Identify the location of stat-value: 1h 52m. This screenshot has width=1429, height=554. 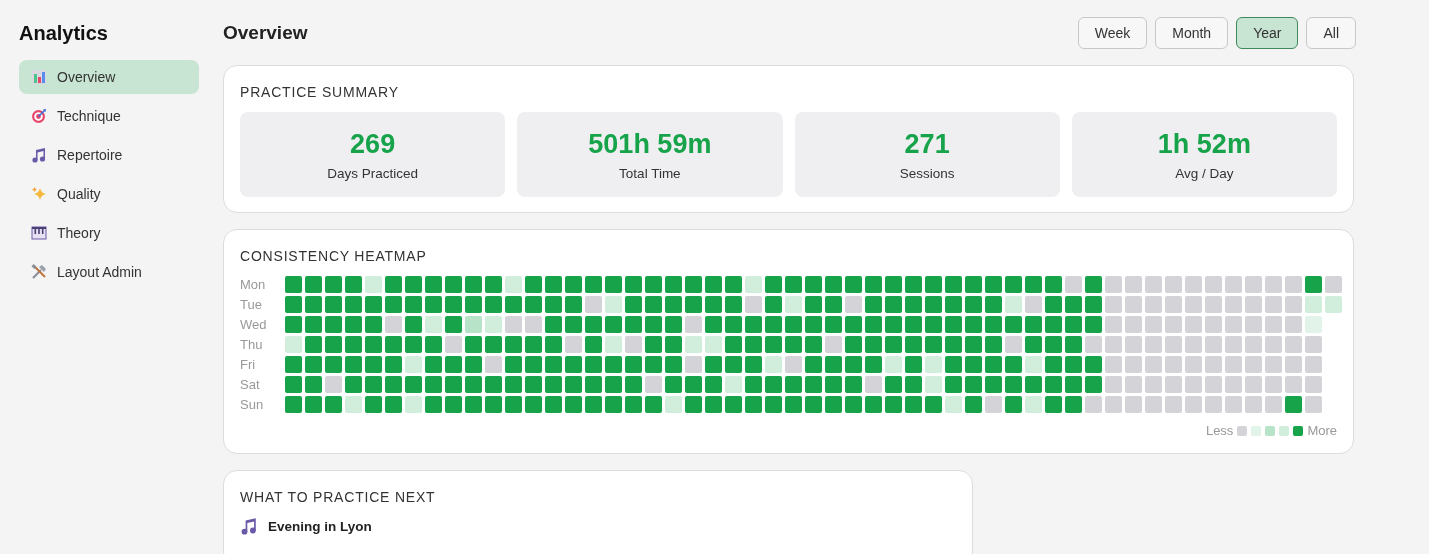
(1204, 144).